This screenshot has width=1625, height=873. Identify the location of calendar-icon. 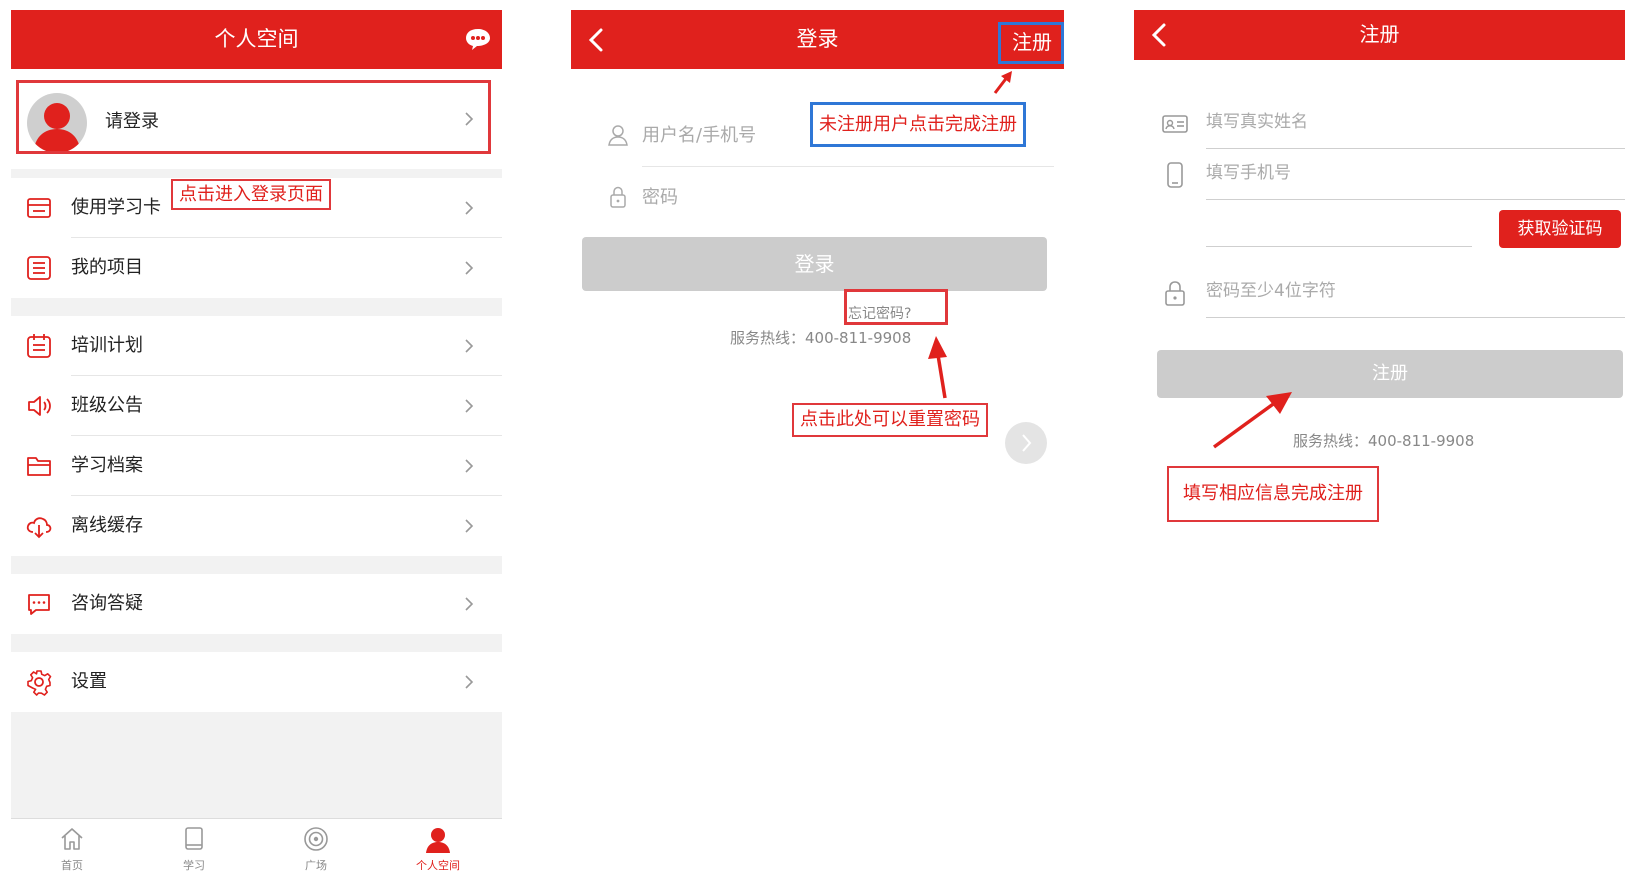
(39, 346).